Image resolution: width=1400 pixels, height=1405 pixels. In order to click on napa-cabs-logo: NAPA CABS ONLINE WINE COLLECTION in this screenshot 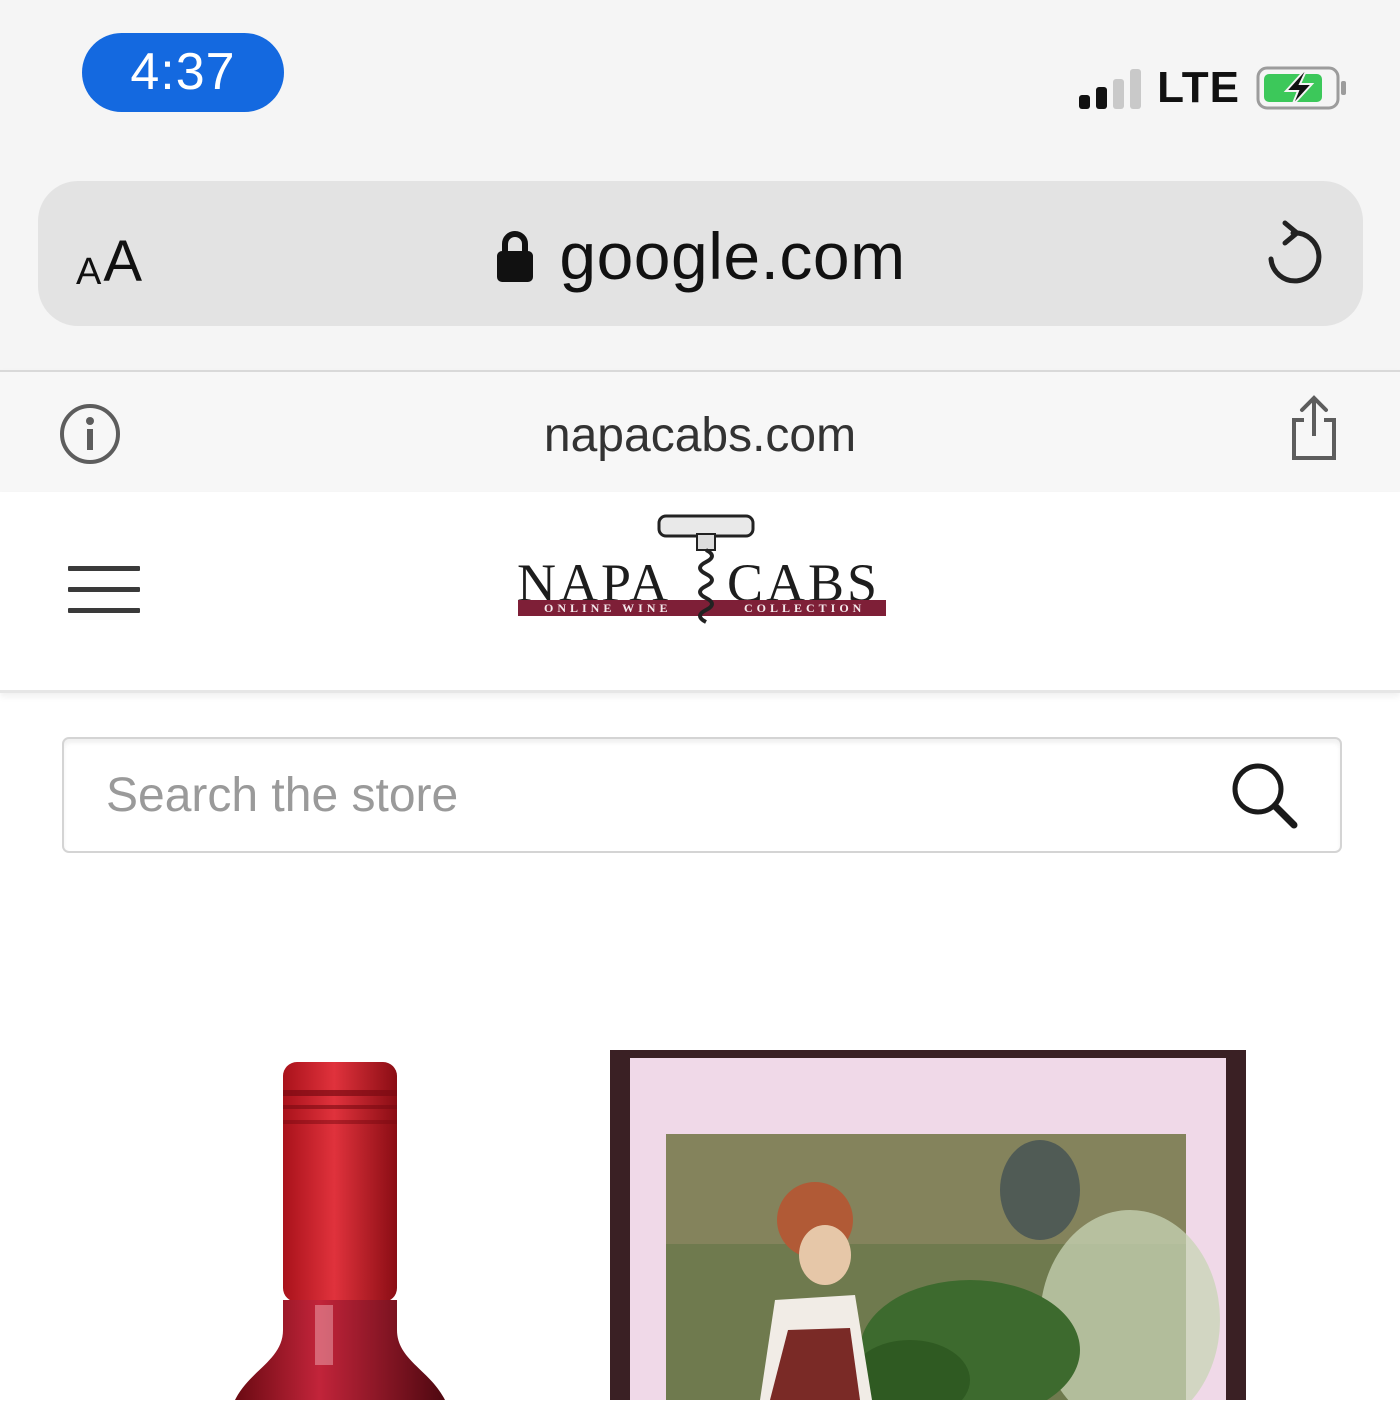, I will do `click(702, 582)`.